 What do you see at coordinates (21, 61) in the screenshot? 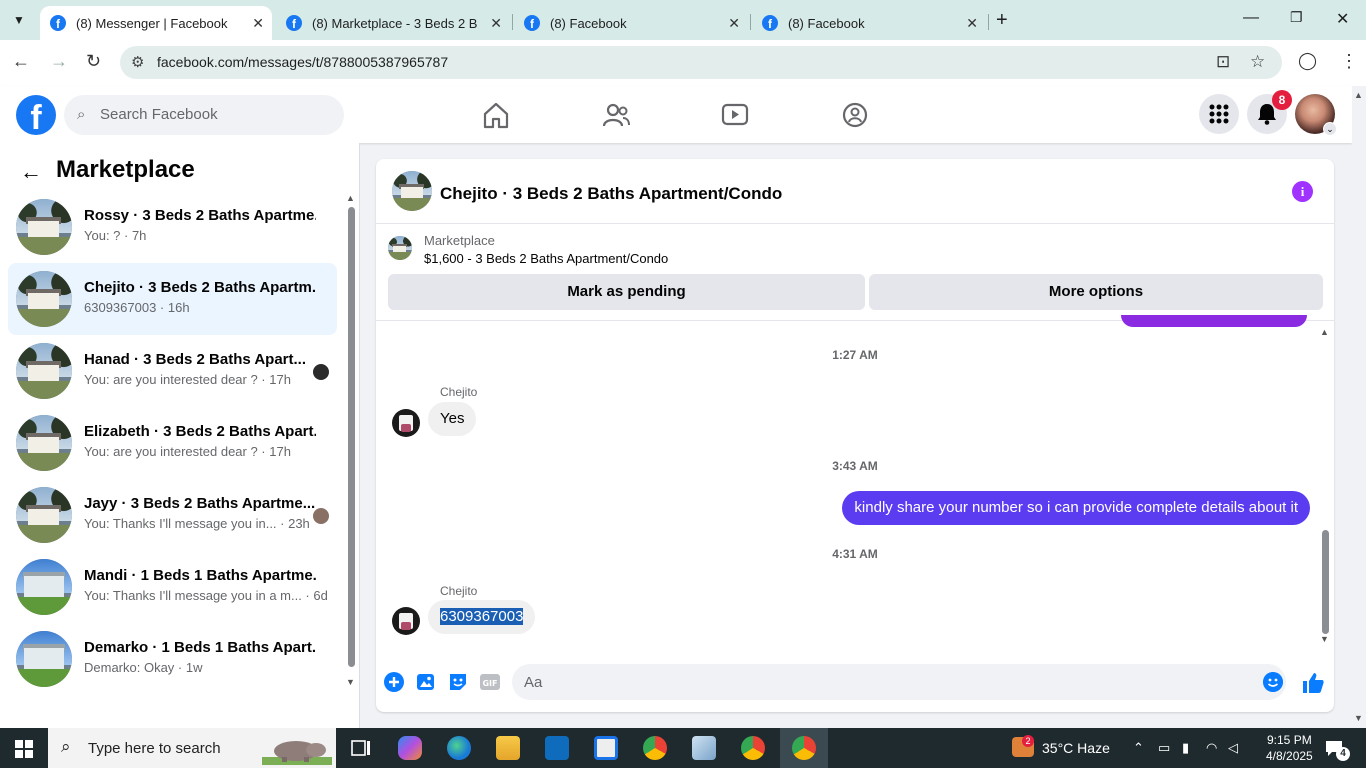
I see `back-icon: ←` at bounding box center [21, 61].